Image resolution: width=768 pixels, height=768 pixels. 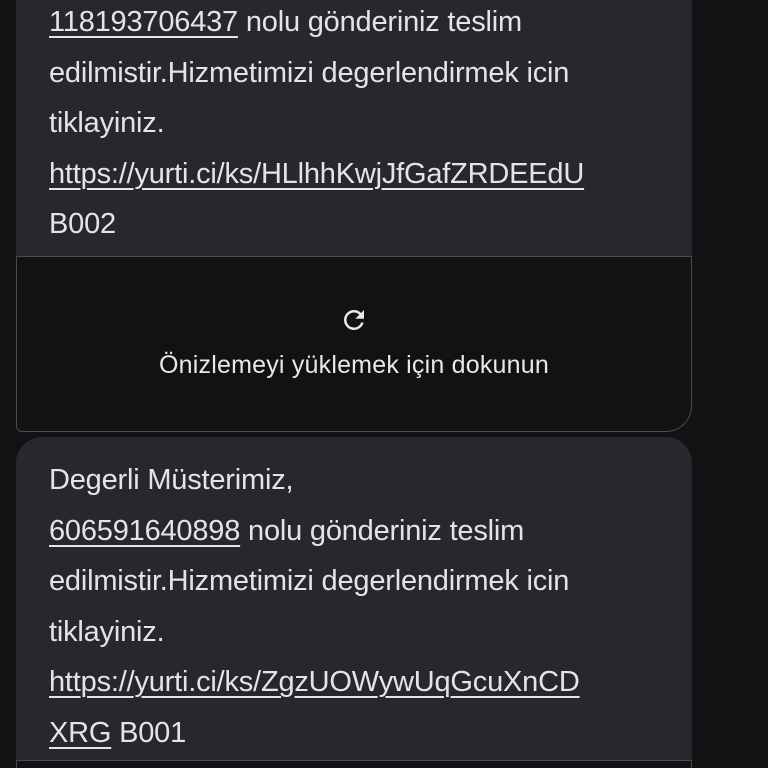 I want to click on refresh-icon, so click(x=354, y=320).